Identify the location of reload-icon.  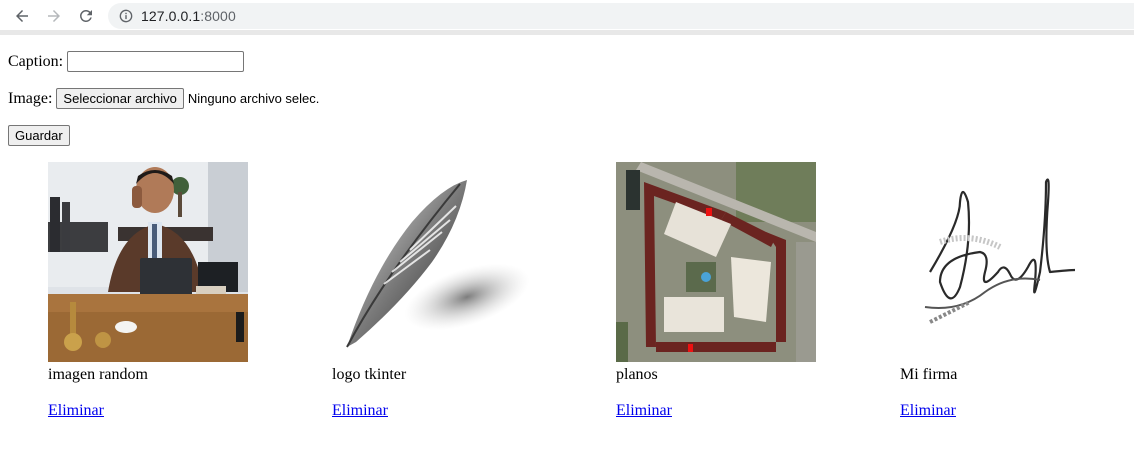
(85, 15).